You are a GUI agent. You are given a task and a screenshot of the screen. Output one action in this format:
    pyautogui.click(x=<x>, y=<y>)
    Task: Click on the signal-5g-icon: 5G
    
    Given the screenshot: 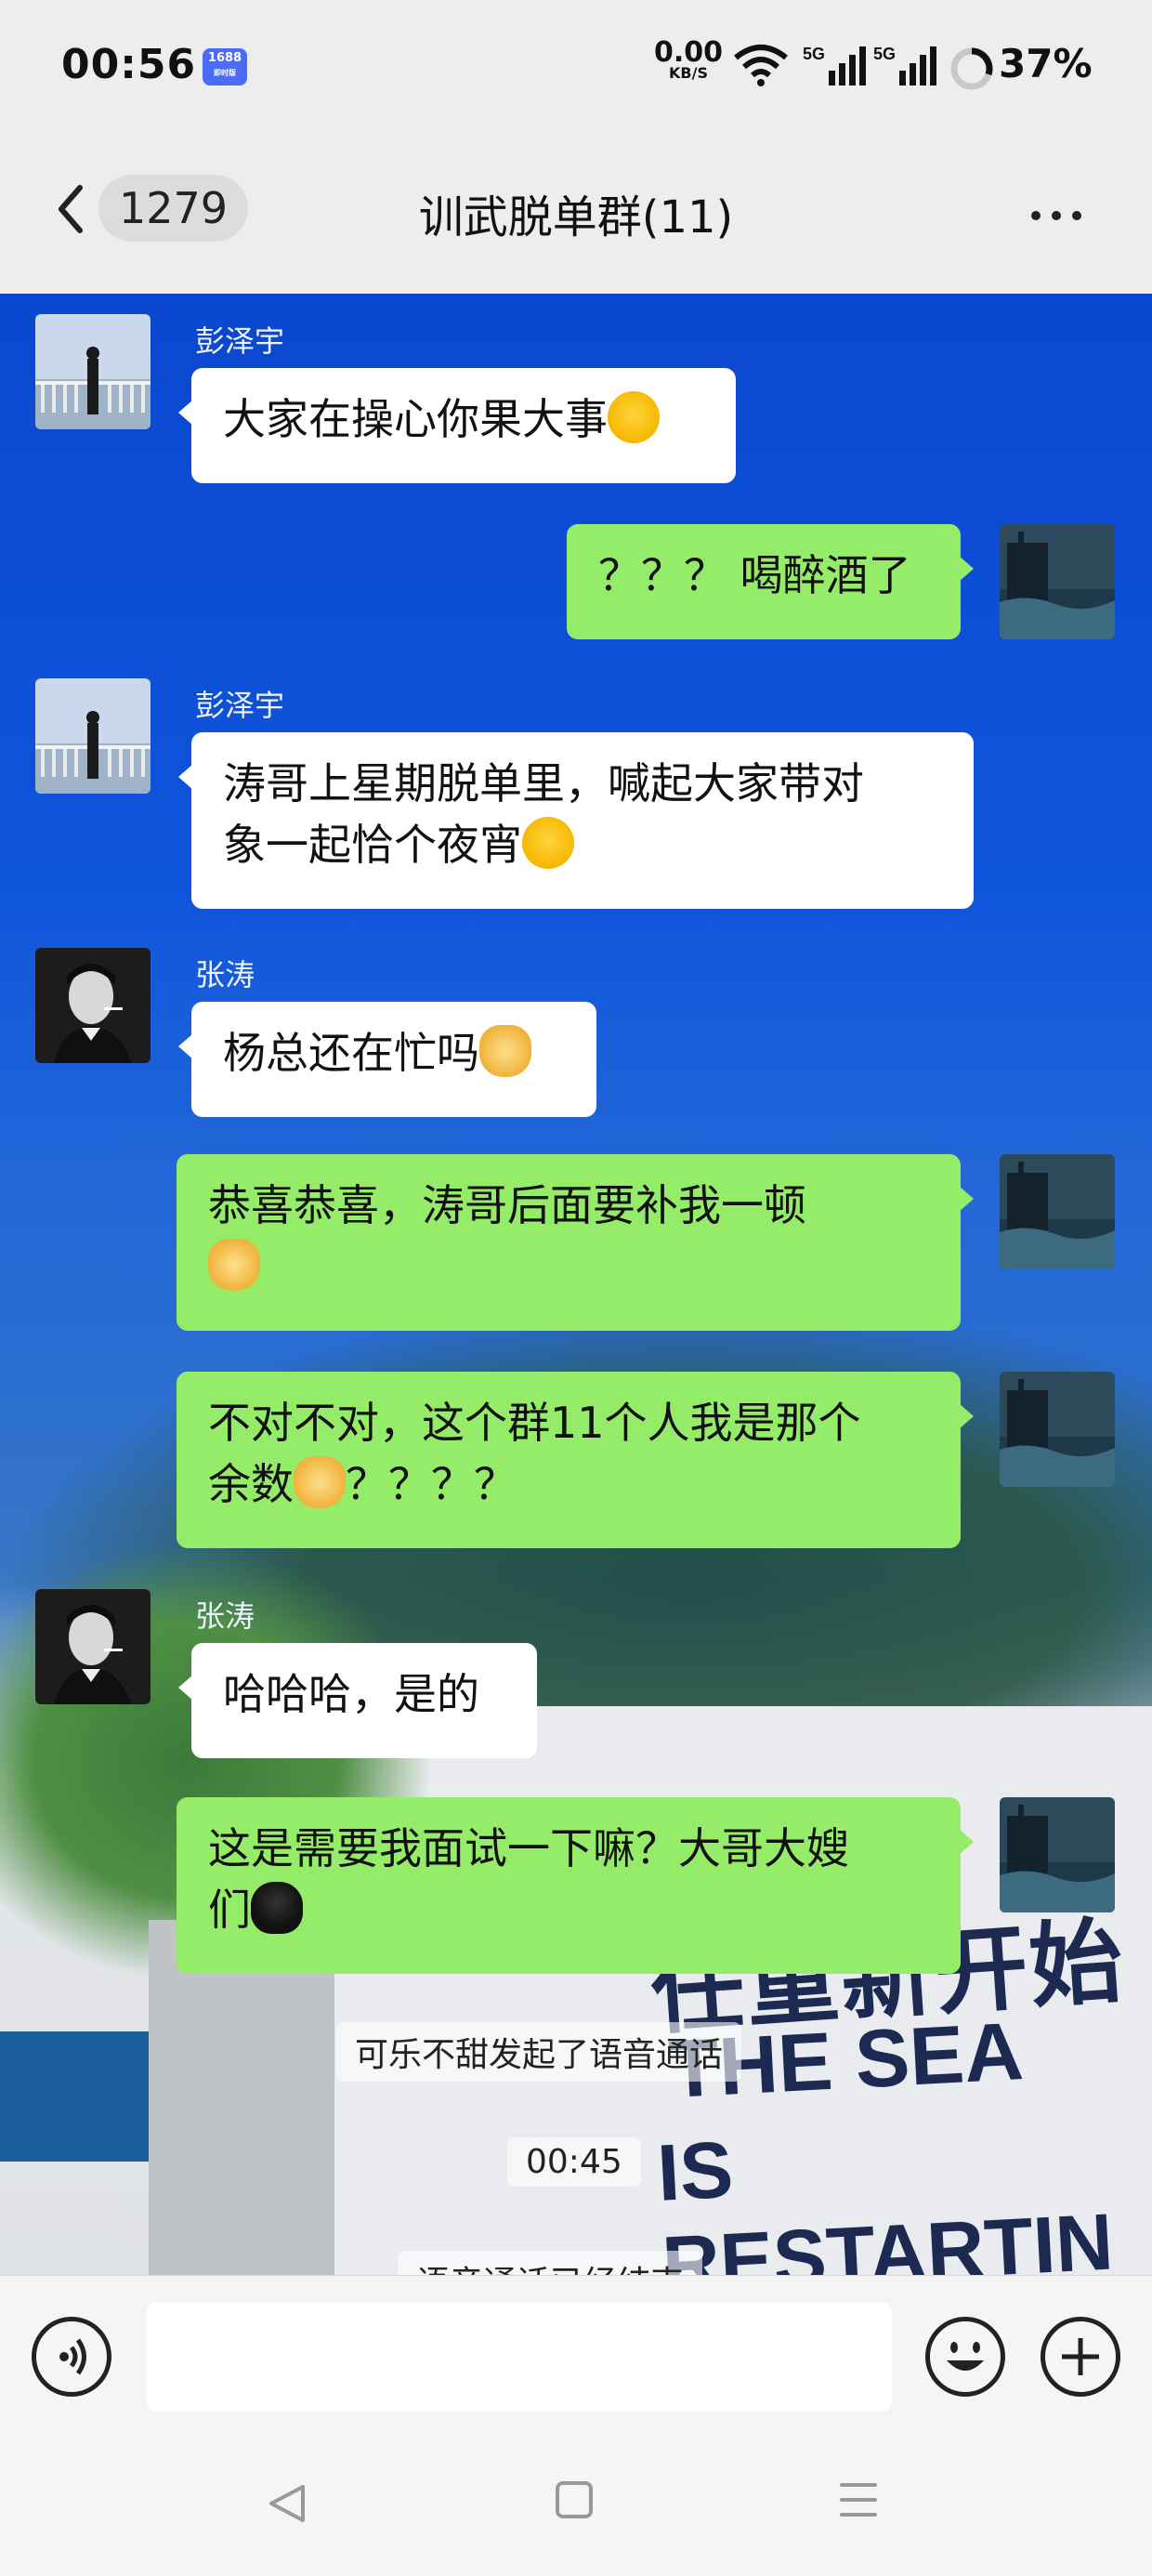 What is the action you would take?
    pyautogui.click(x=835, y=67)
    